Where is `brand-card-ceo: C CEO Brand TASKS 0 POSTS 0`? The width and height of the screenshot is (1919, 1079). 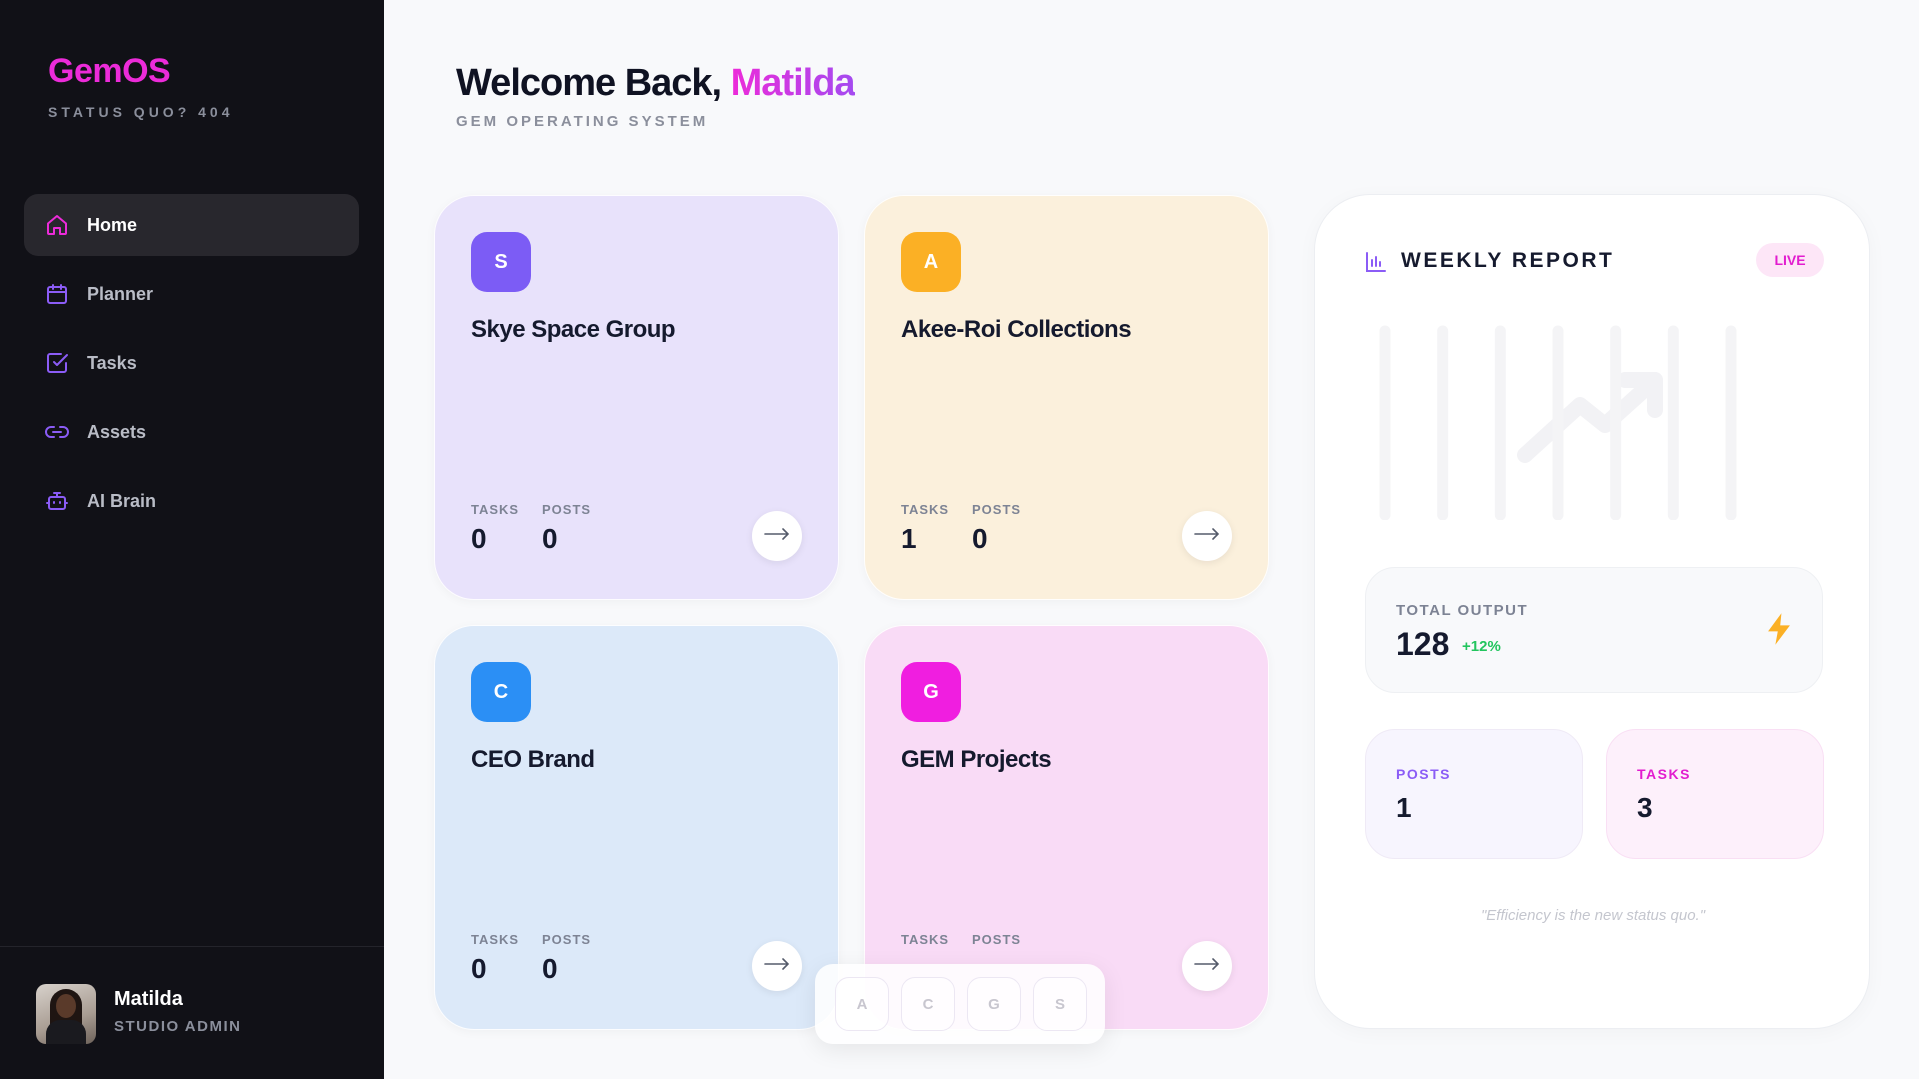 brand-card-ceo: C CEO Brand TASKS 0 POSTS 0 is located at coordinates (636, 827).